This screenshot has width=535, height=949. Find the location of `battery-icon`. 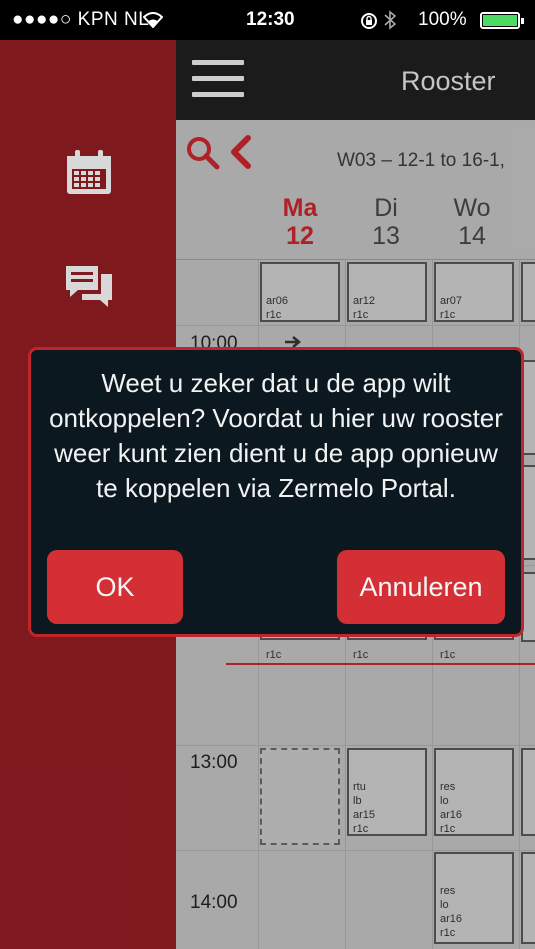

battery-icon is located at coordinates (502, 20).